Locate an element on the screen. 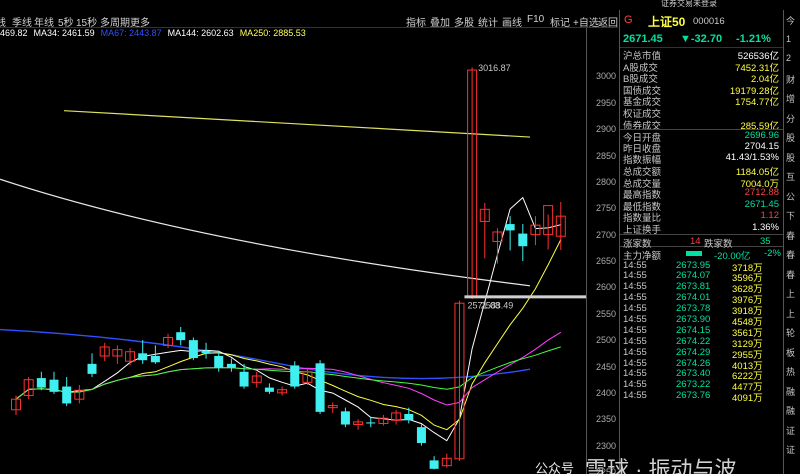 This screenshot has height=474, width=800. tick-volume: 4091万 is located at coordinates (747, 399).